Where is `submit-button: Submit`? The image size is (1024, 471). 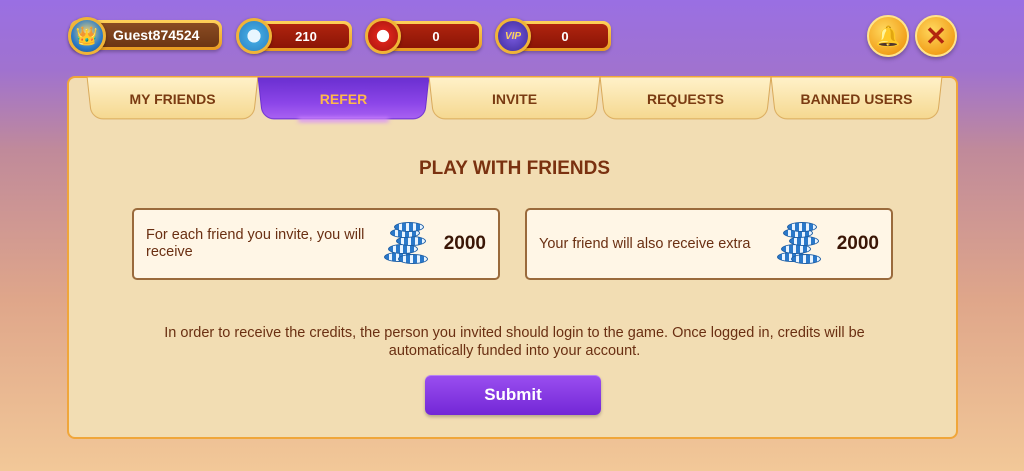 submit-button: Submit is located at coordinates (513, 395).